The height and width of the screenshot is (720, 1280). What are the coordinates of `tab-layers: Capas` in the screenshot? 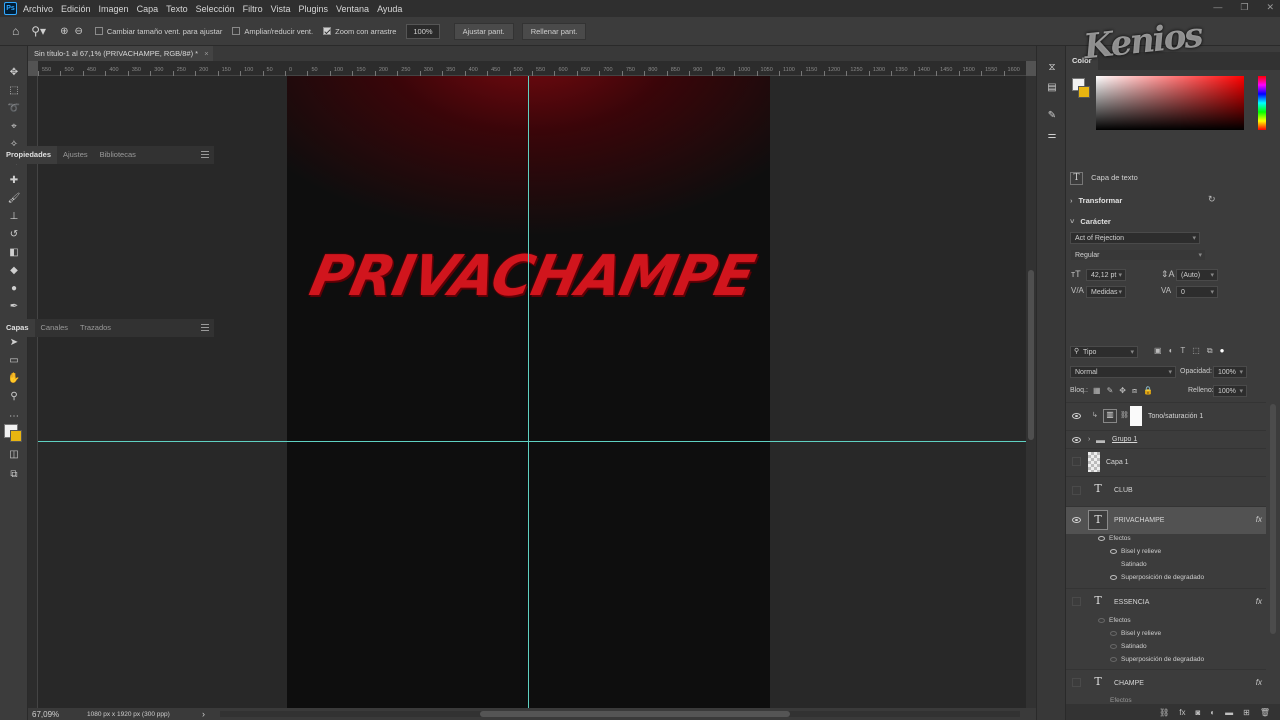 It's located at (17, 328).